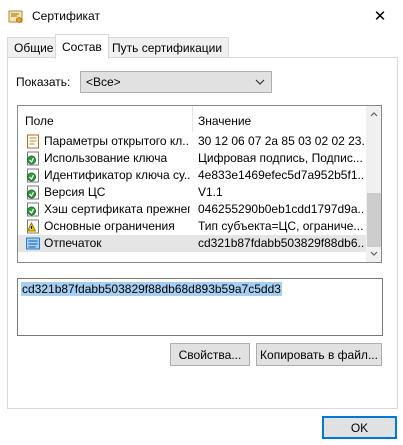  I want to click on scroll-up-arrow, so click(373, 114).